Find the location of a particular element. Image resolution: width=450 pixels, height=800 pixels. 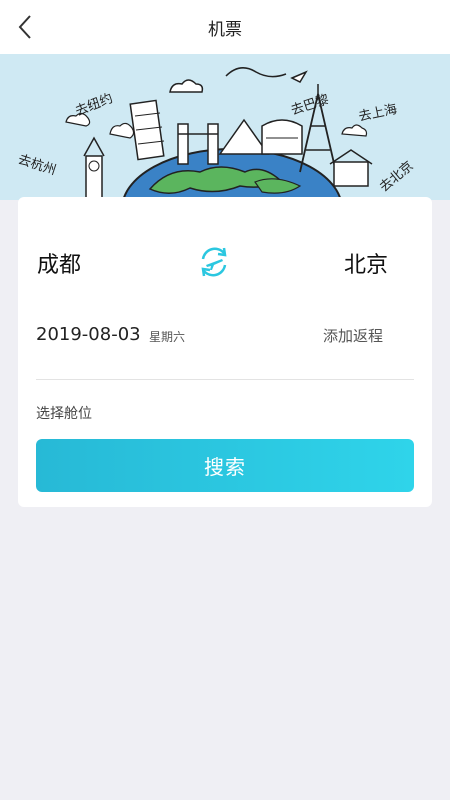

departure-date: 2019-08-03 is located at coordinates (88, 334).